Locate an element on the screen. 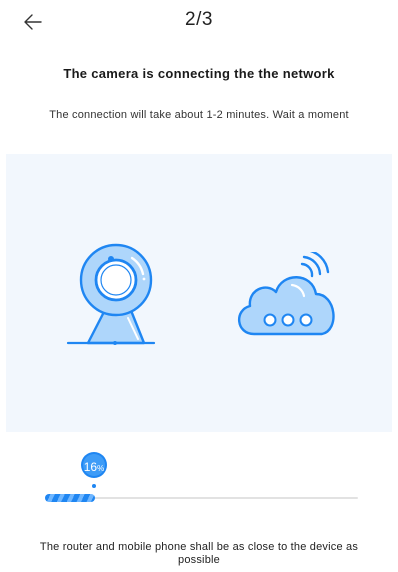 This screenshot has height=572, width=398. header: 2/3 is located at coordinates (199, 22).